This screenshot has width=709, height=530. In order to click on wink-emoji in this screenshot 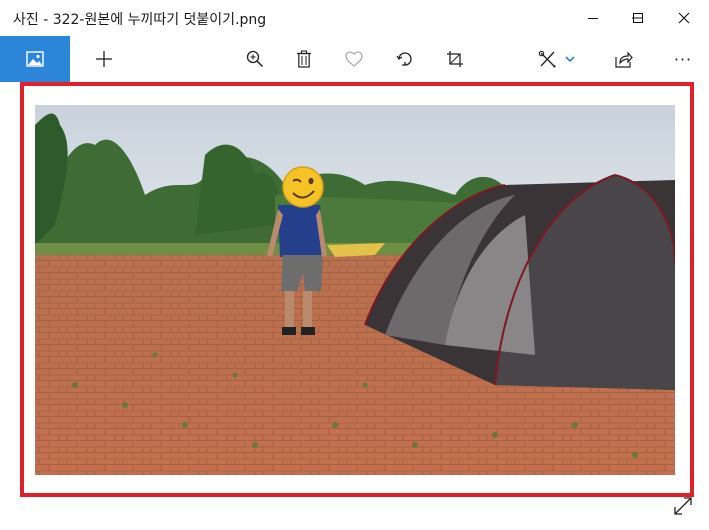, I will do `click(303, 187)`.